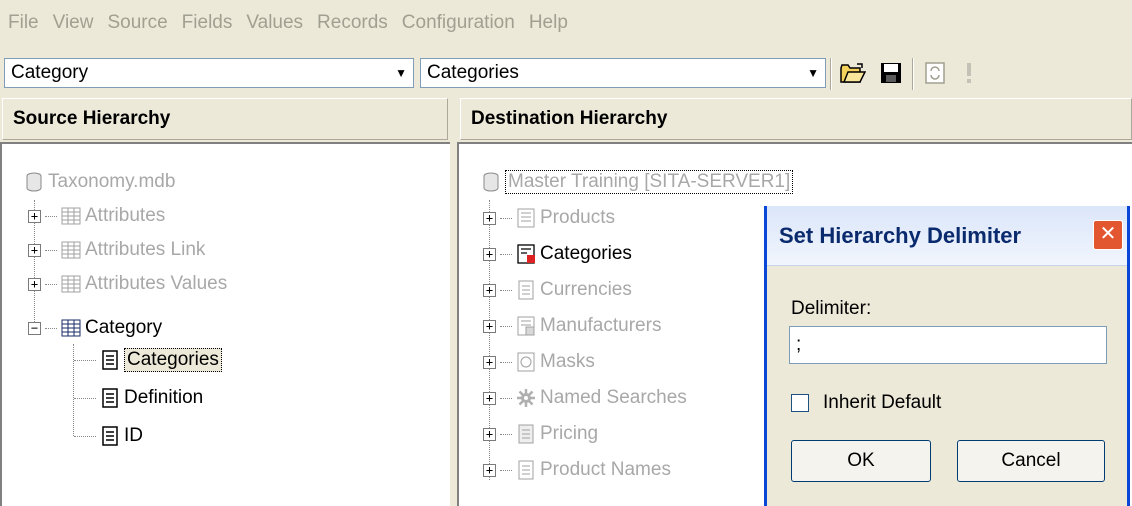 This screenshot has height=506, width=1132. I want to click on tree-item: + Masks, so click(539, 362).